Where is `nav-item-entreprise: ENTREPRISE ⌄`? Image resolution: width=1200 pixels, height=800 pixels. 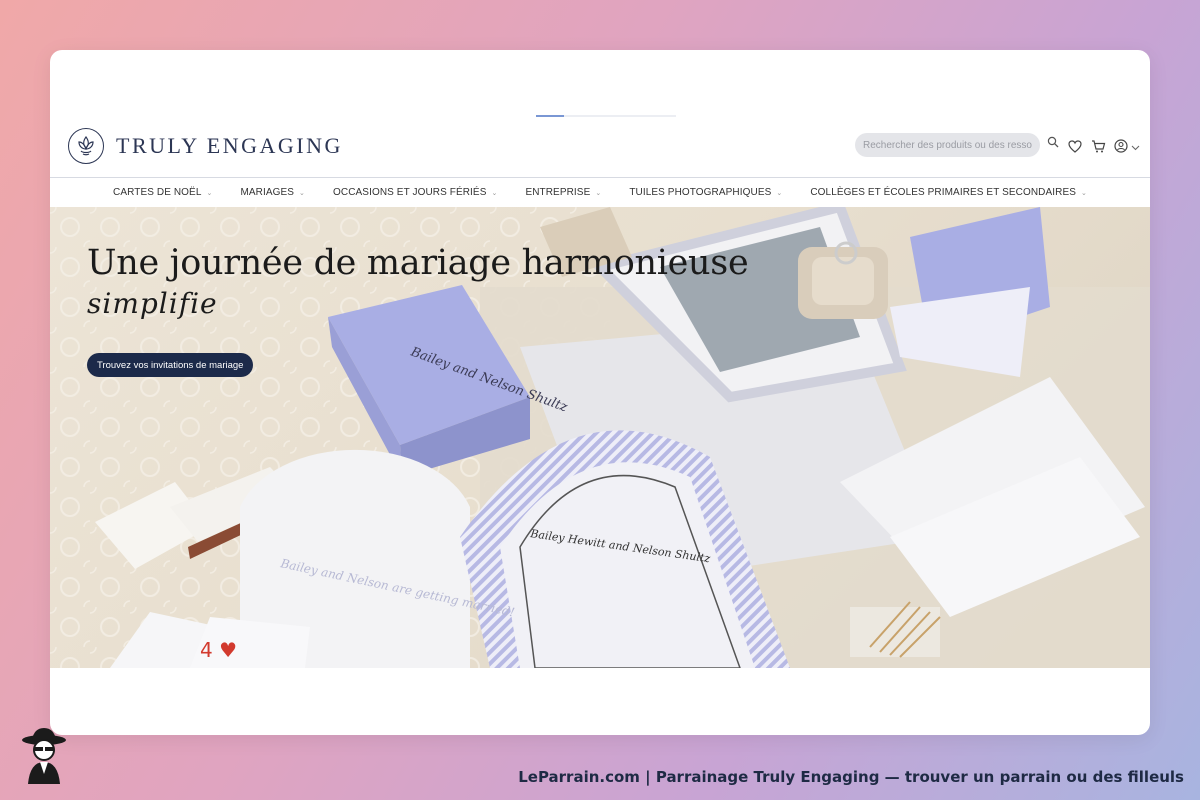 nav-item-entreprise: ENTREPRISE ⌄ is located at coordinates (563, 192).